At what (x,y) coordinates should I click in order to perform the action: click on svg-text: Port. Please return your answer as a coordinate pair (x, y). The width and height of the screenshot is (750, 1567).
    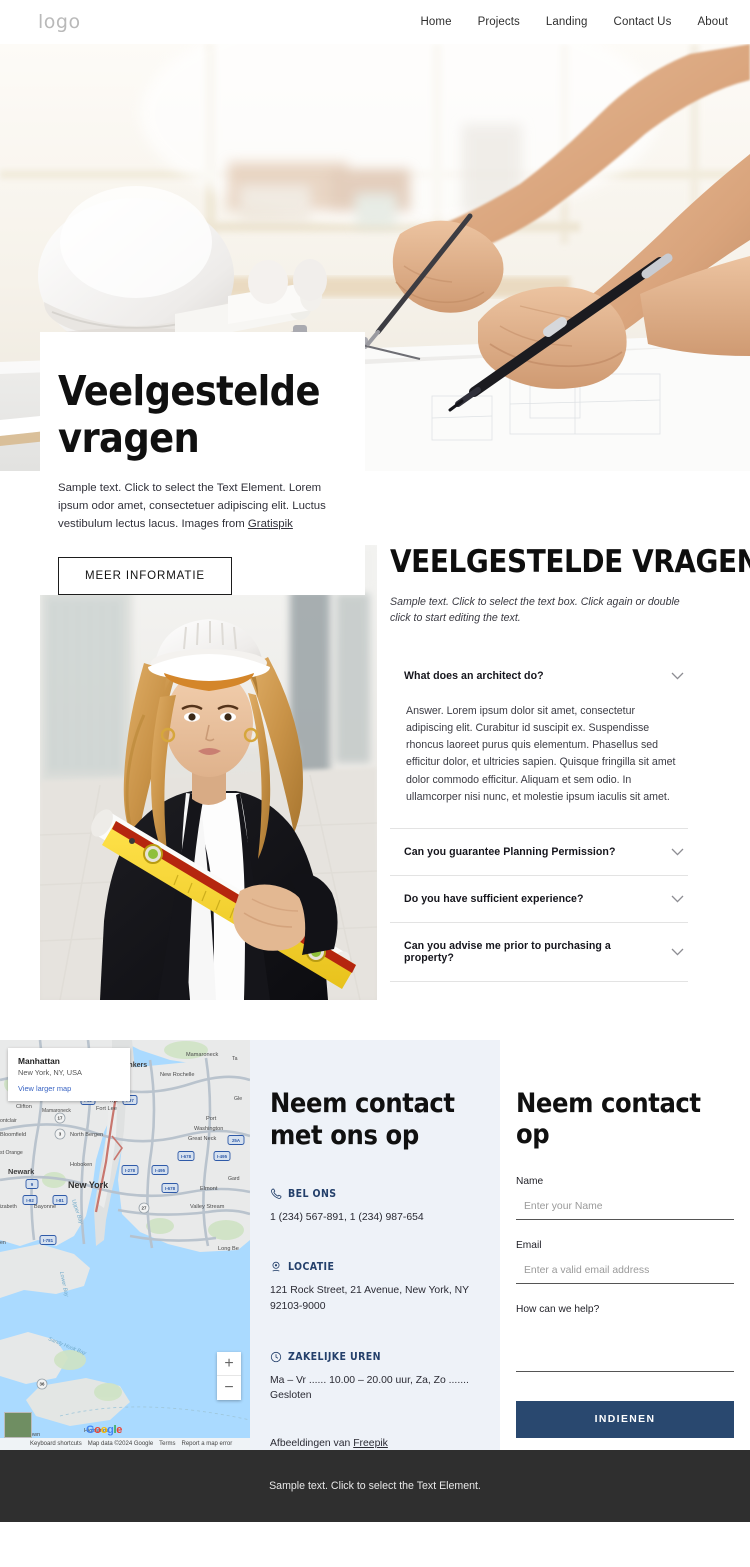
    Looking at the image, I should click on (211, 1119).